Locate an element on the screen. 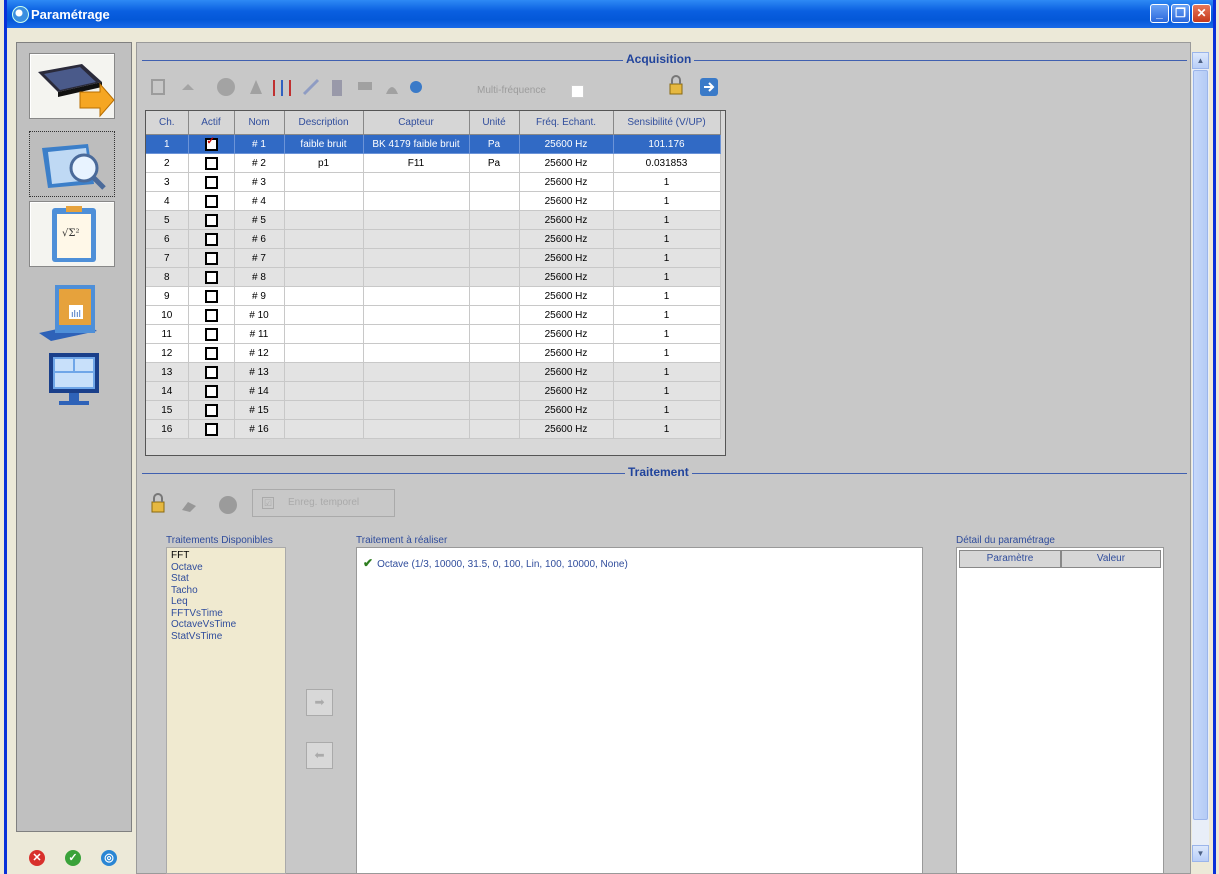  vertical-scrollbar: ▲ ▼ is located at coordinates (1200, 457).